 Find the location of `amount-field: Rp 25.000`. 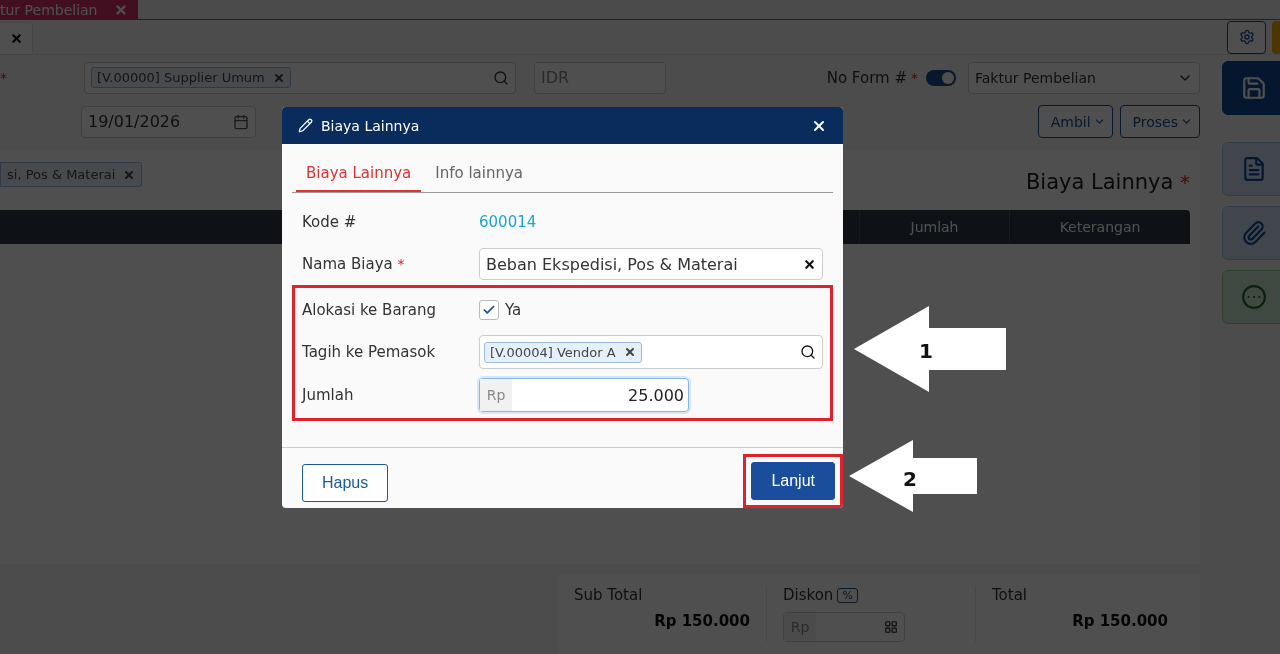

amount-field: Rp 25.000 is located at coordinates (584, 395).